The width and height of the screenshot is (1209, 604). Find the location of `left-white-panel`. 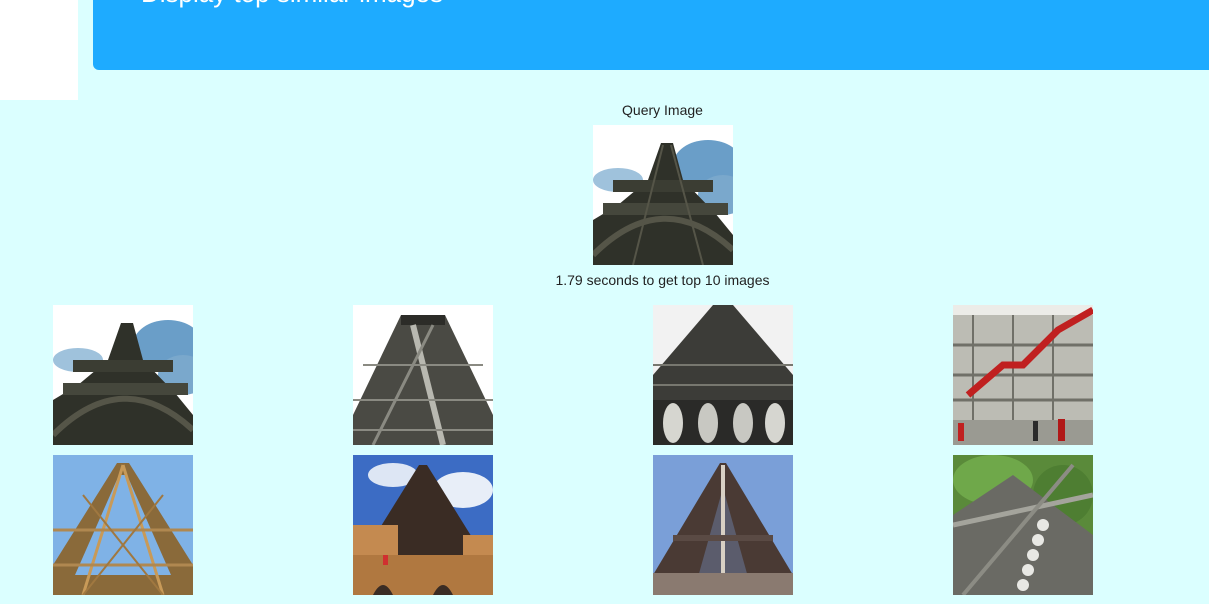

left-white-panel is located at coordinates (39, 50).